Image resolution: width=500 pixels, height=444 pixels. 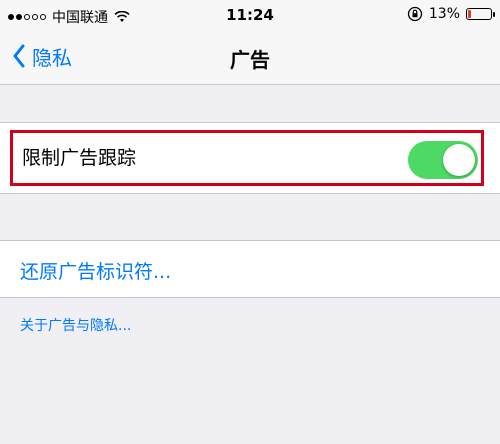 I want to click on page-title: 广告, so click(x=250, y=60).